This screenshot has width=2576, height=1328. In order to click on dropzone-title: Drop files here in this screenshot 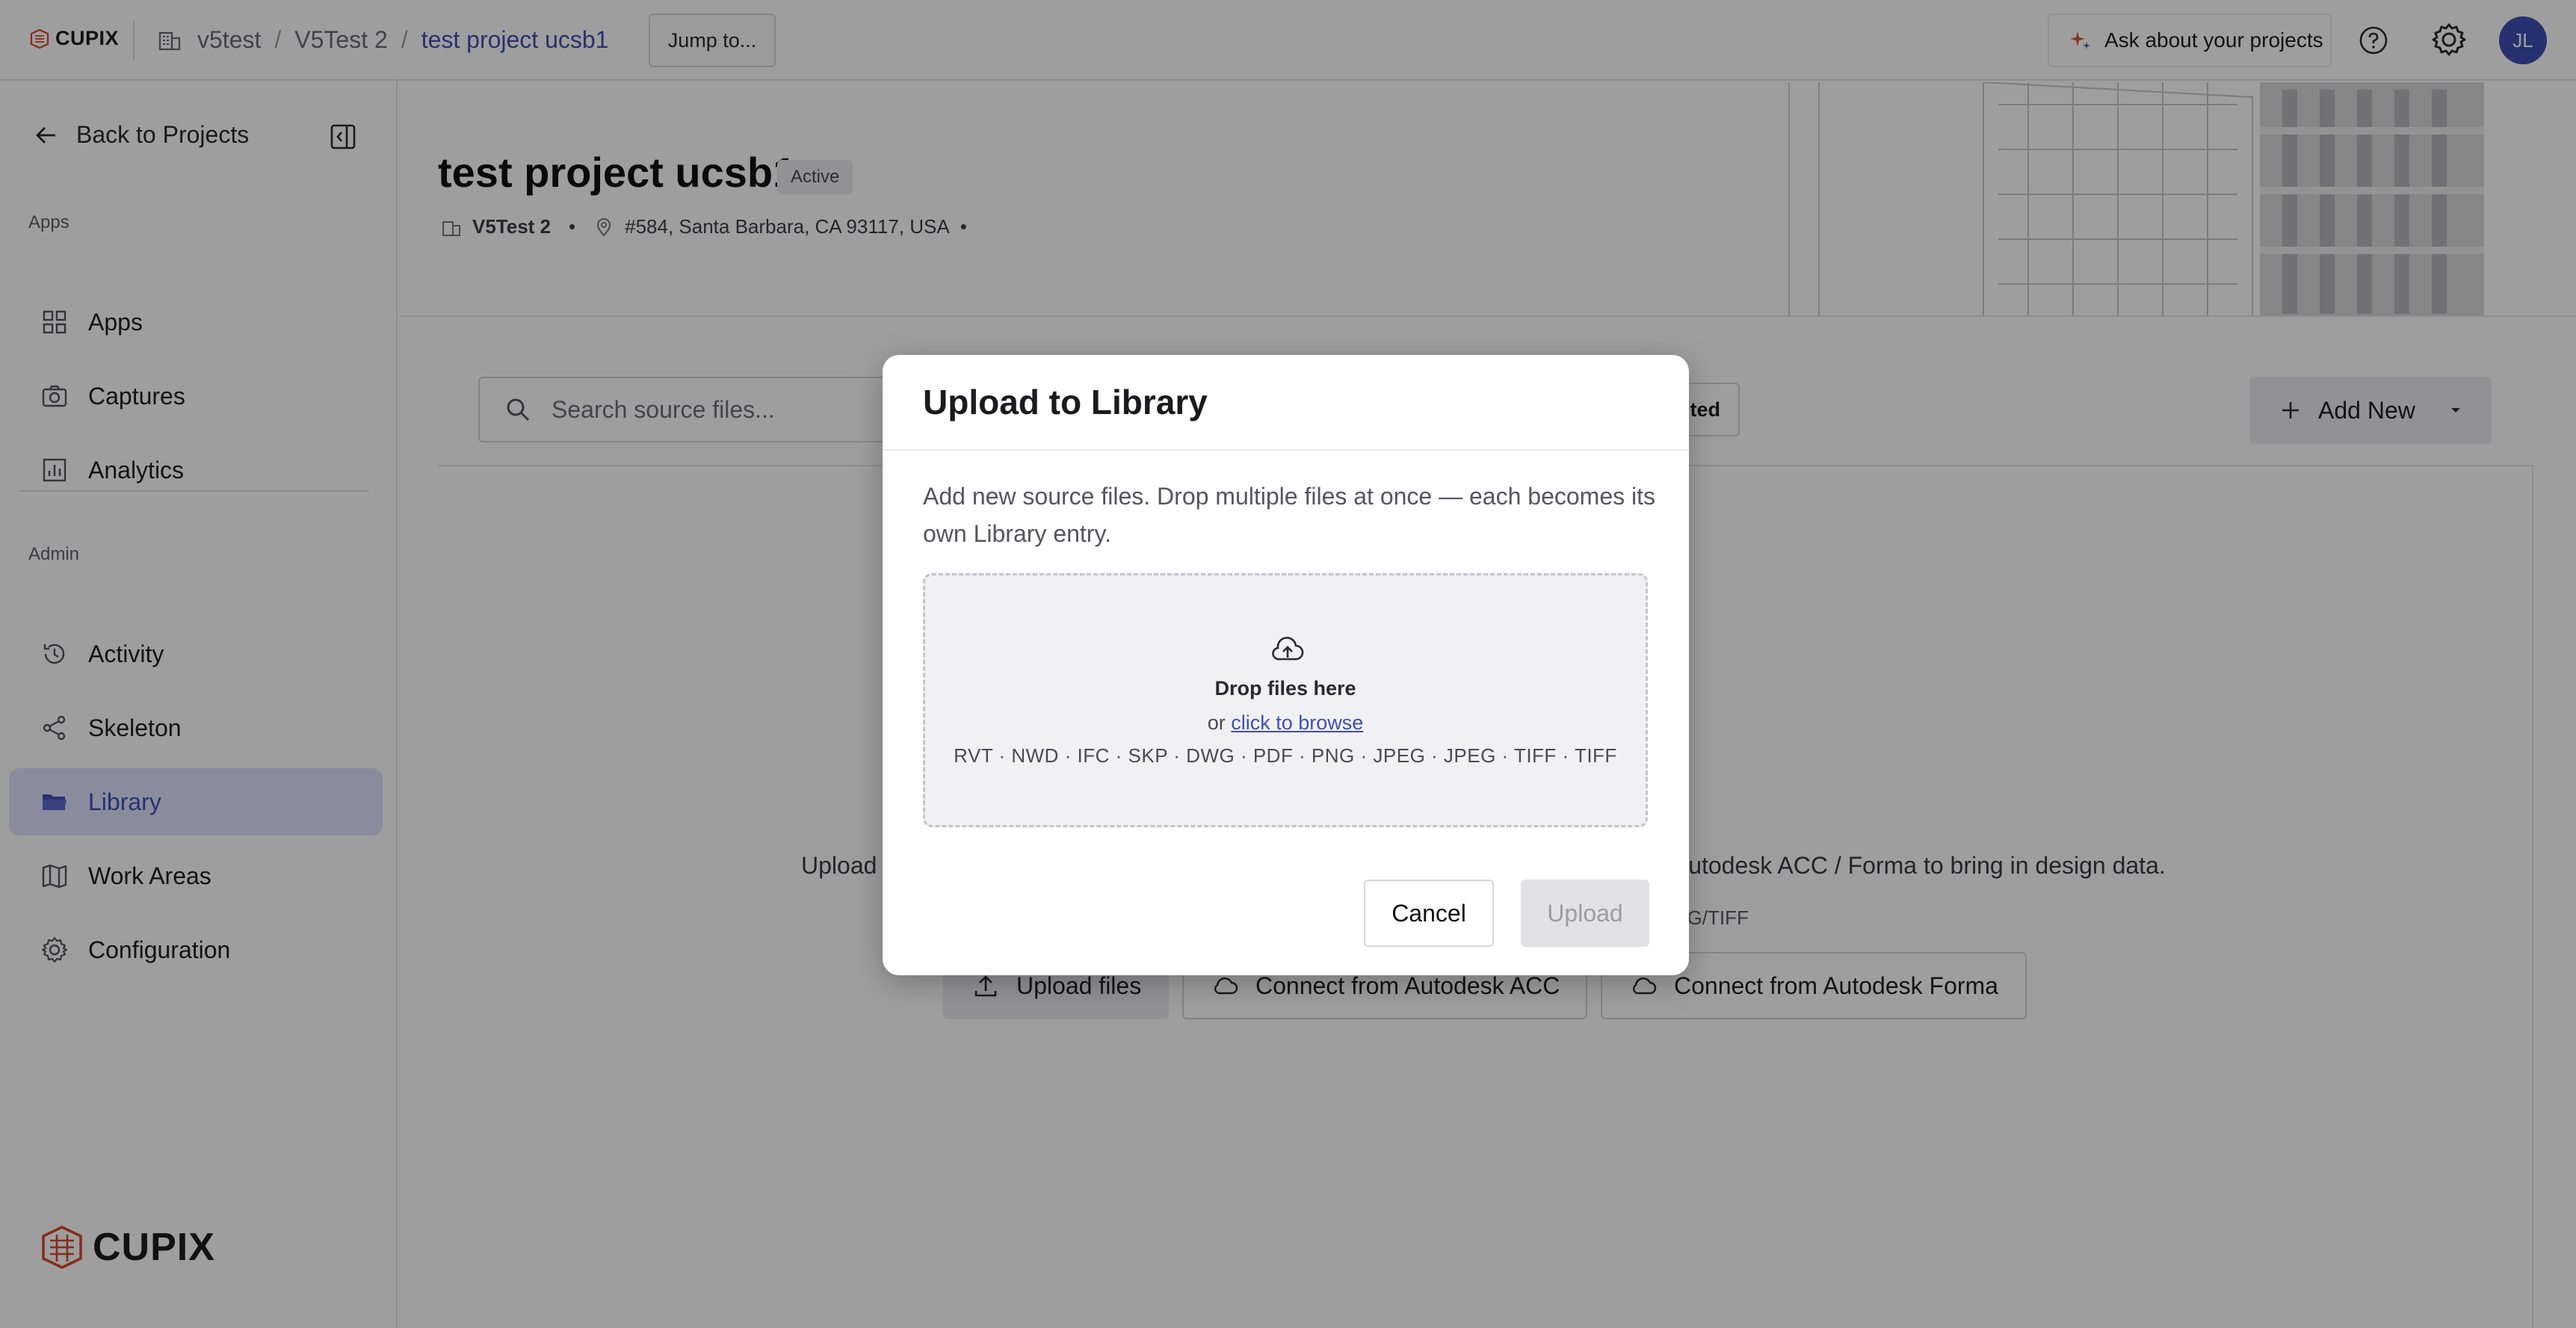, I will do `click(1285, 688)`.